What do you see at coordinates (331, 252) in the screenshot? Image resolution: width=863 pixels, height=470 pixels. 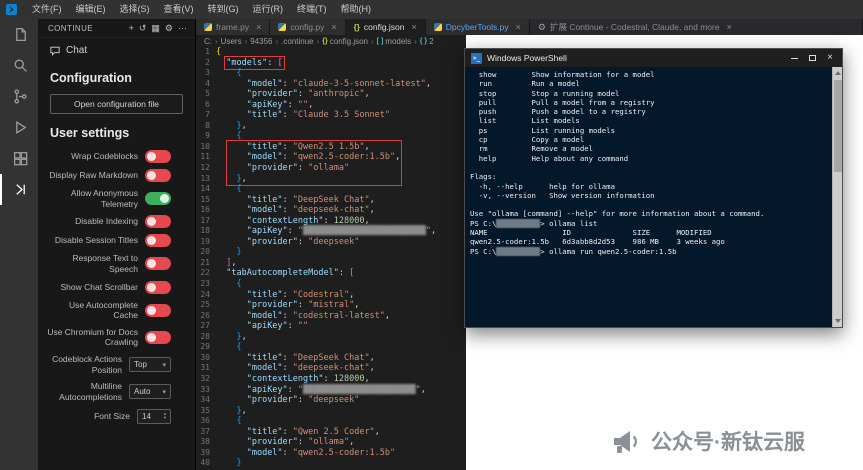 I see `code-line-20: 20 }` at bounding box center [331, 252].